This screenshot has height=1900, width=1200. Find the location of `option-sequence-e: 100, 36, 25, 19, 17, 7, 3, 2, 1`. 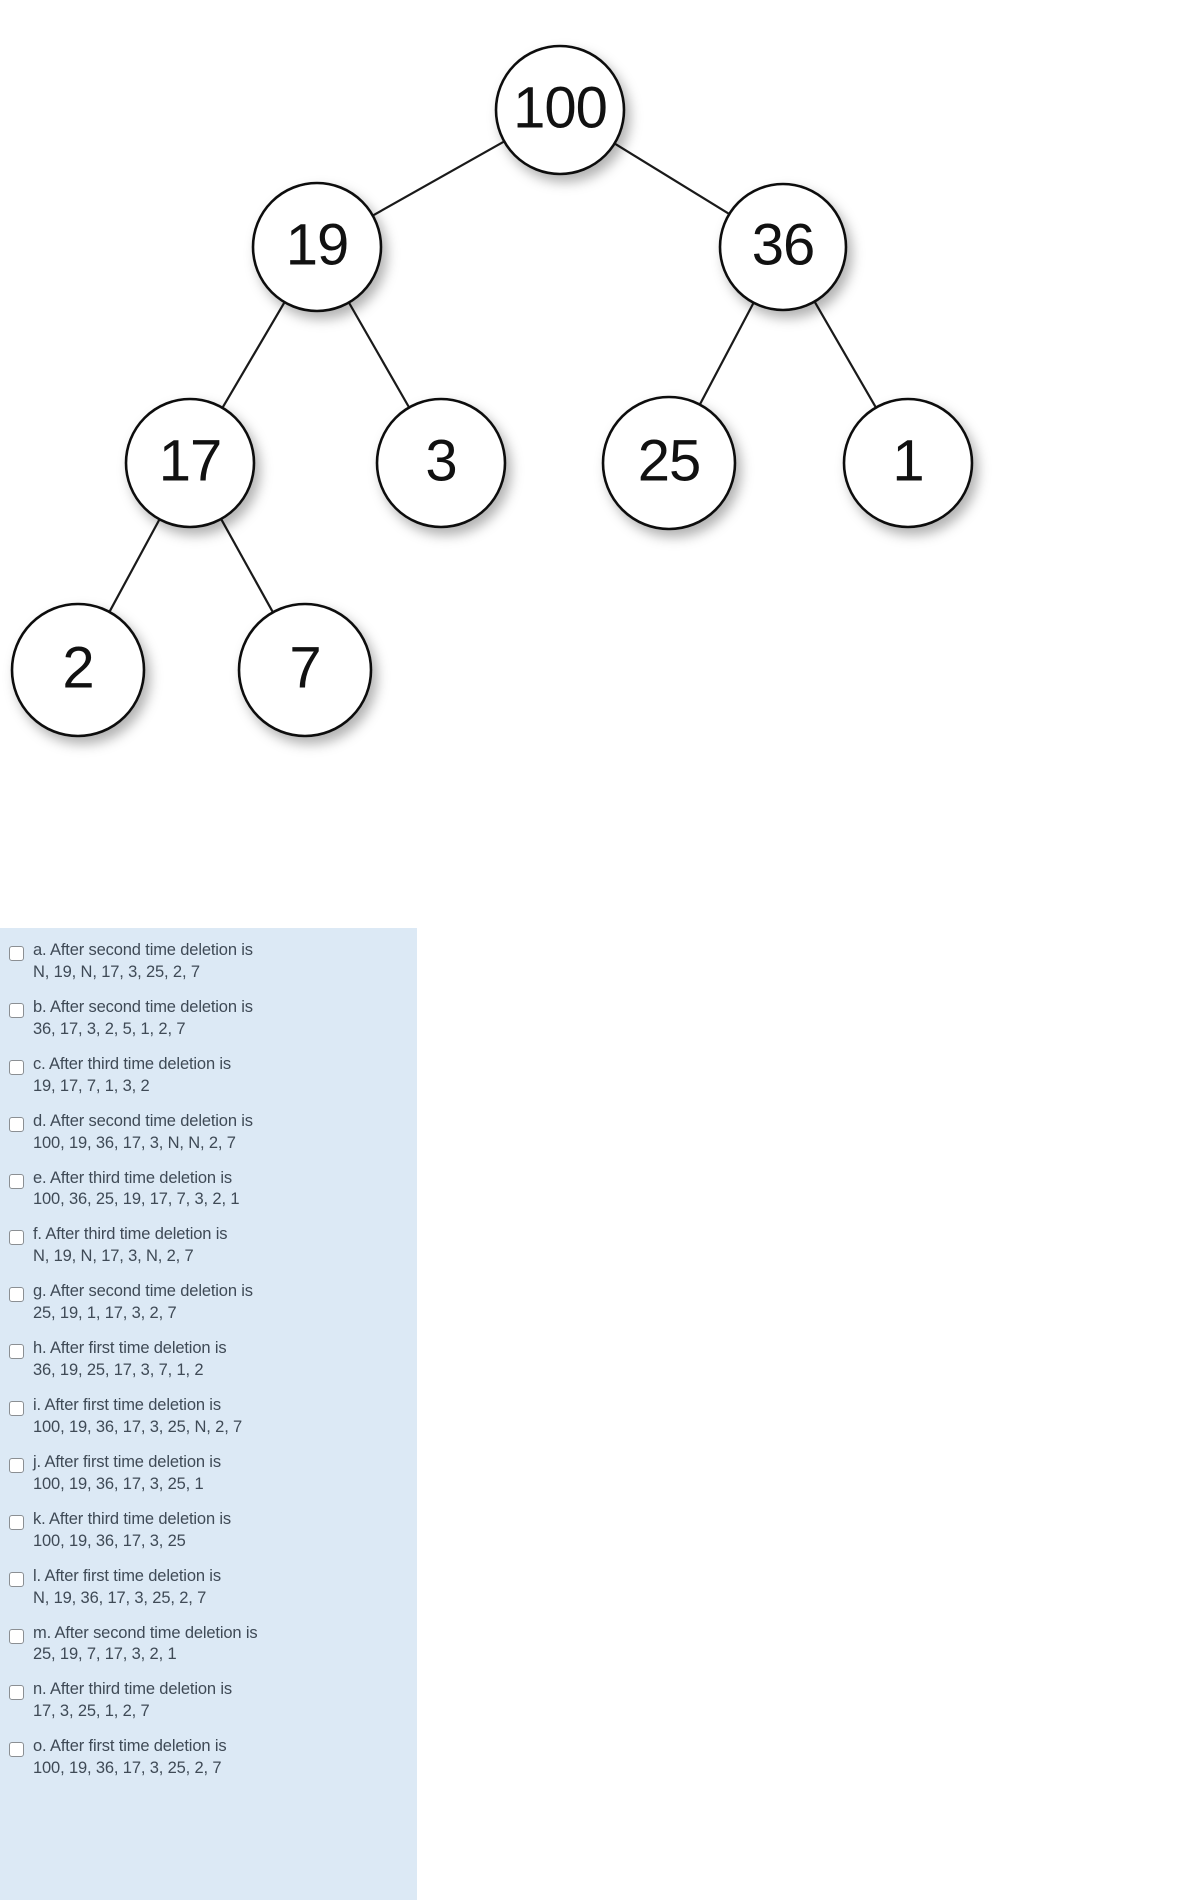

option-sequence-e: 100, 36, 25, 19, 17, 7, 3, 2, 1 is located at coordinates (136, 1199).